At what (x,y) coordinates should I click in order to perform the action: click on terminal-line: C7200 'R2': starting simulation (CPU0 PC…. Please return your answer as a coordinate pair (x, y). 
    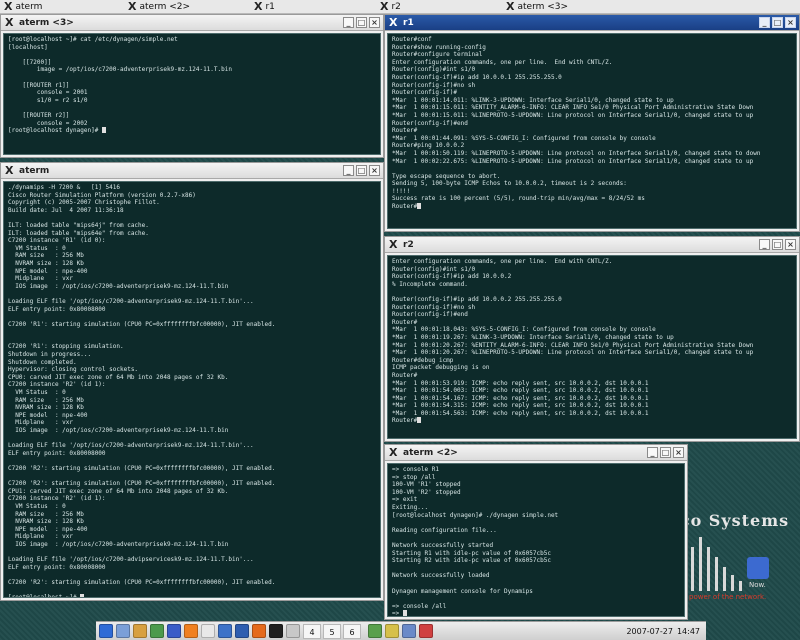
    Looking at the image, I should click on (142, 468).